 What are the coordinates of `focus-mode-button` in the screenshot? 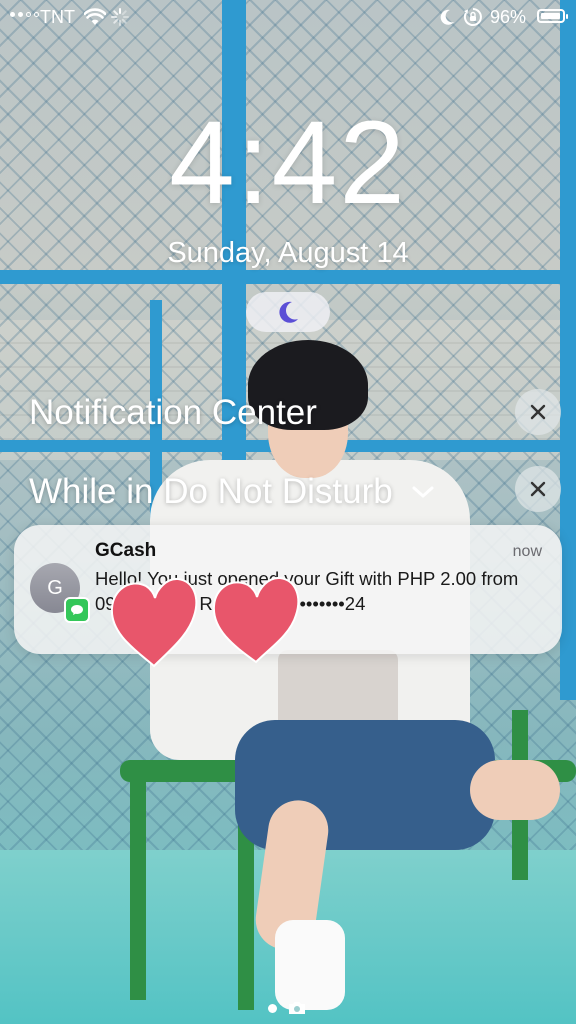 It's located at (288, 312).